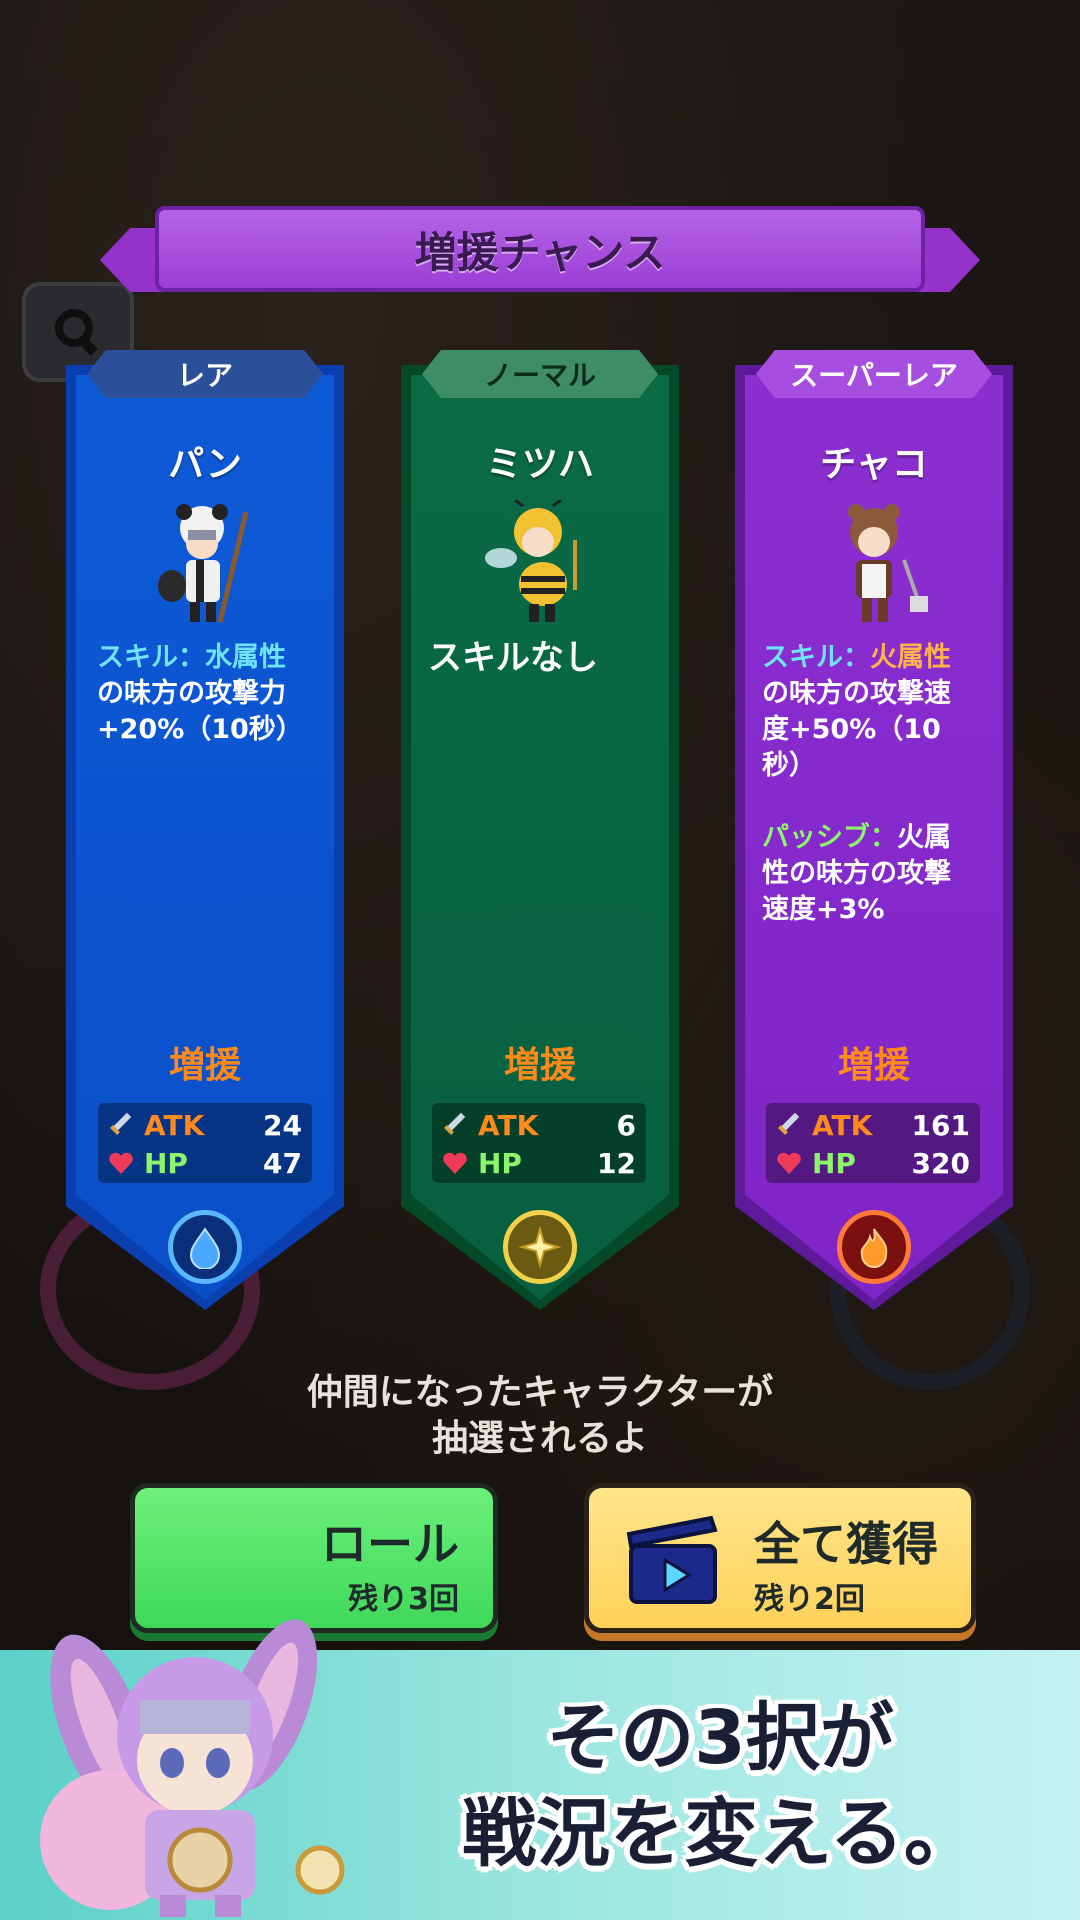  What do you see at coordinates (616, 1163) in the screenshot?
I see `hp-value: 12` at bounding box center [616, 1163].